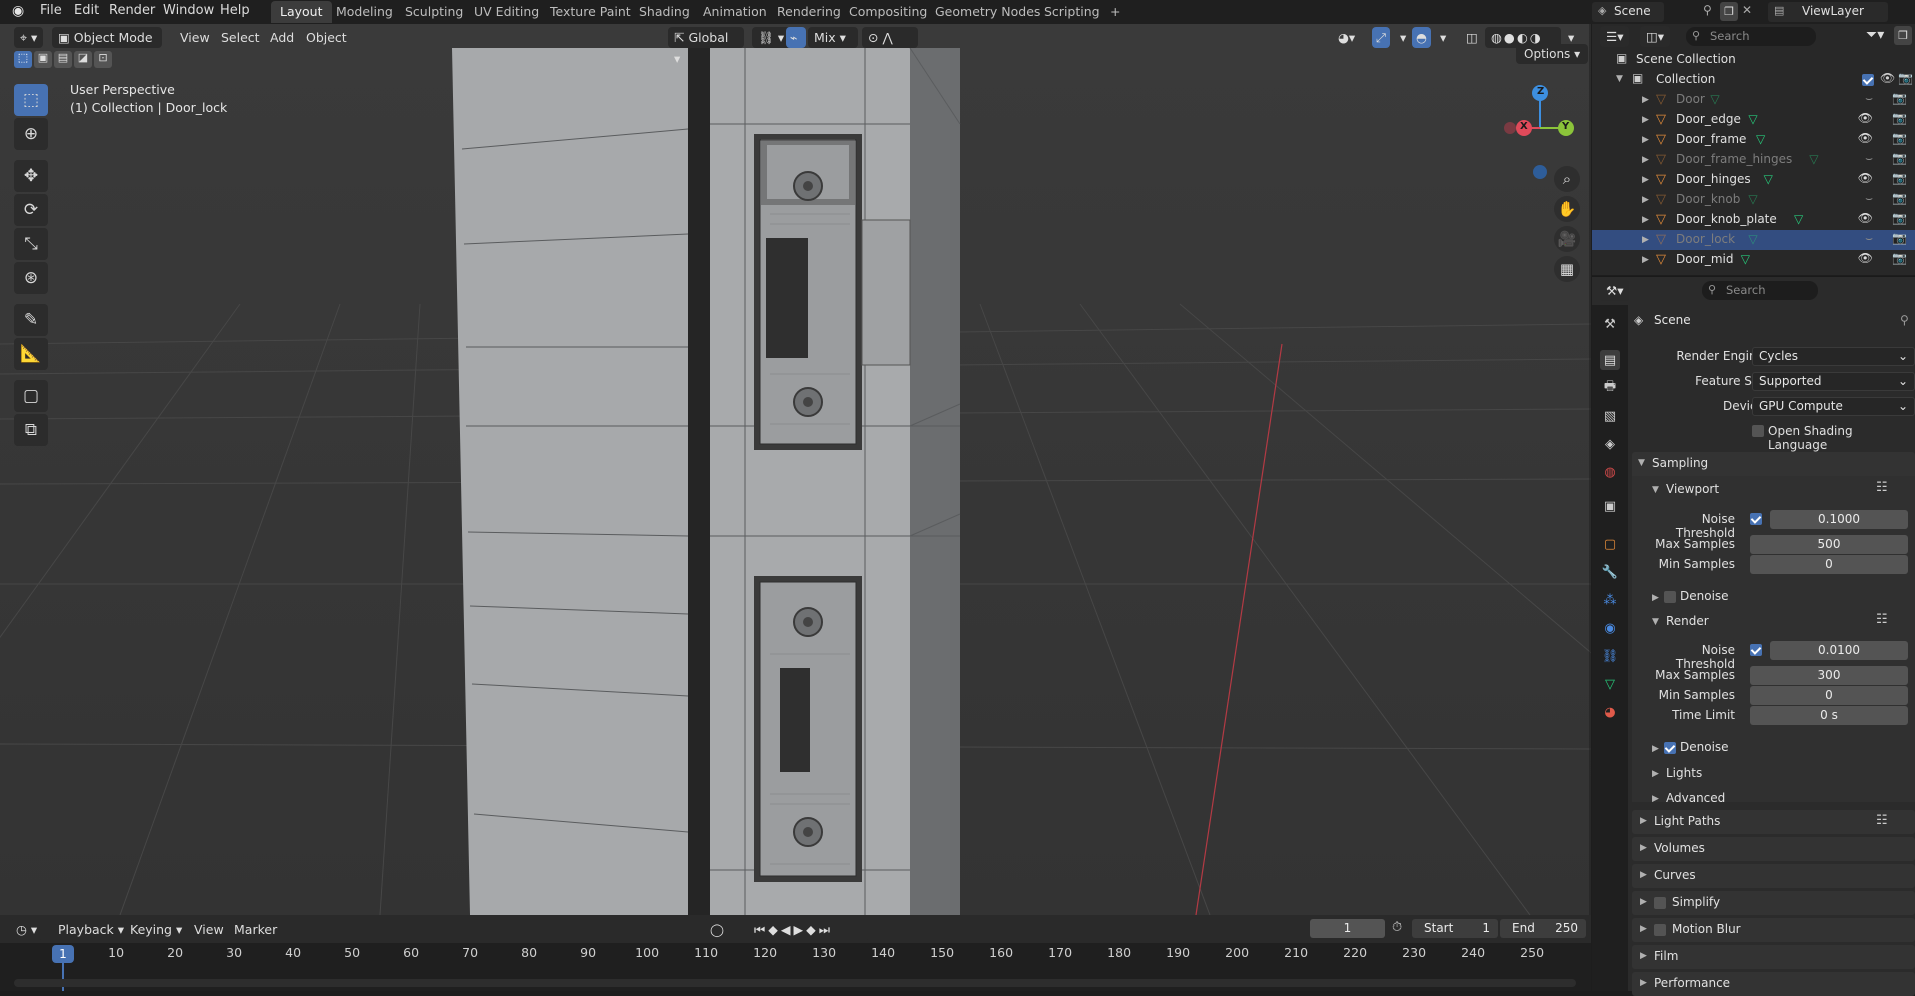  What do you see at coordinates (1829, 695) in the screenshot?
I see `render-min-samples-field: 0` at bounding box center [1829, 695].